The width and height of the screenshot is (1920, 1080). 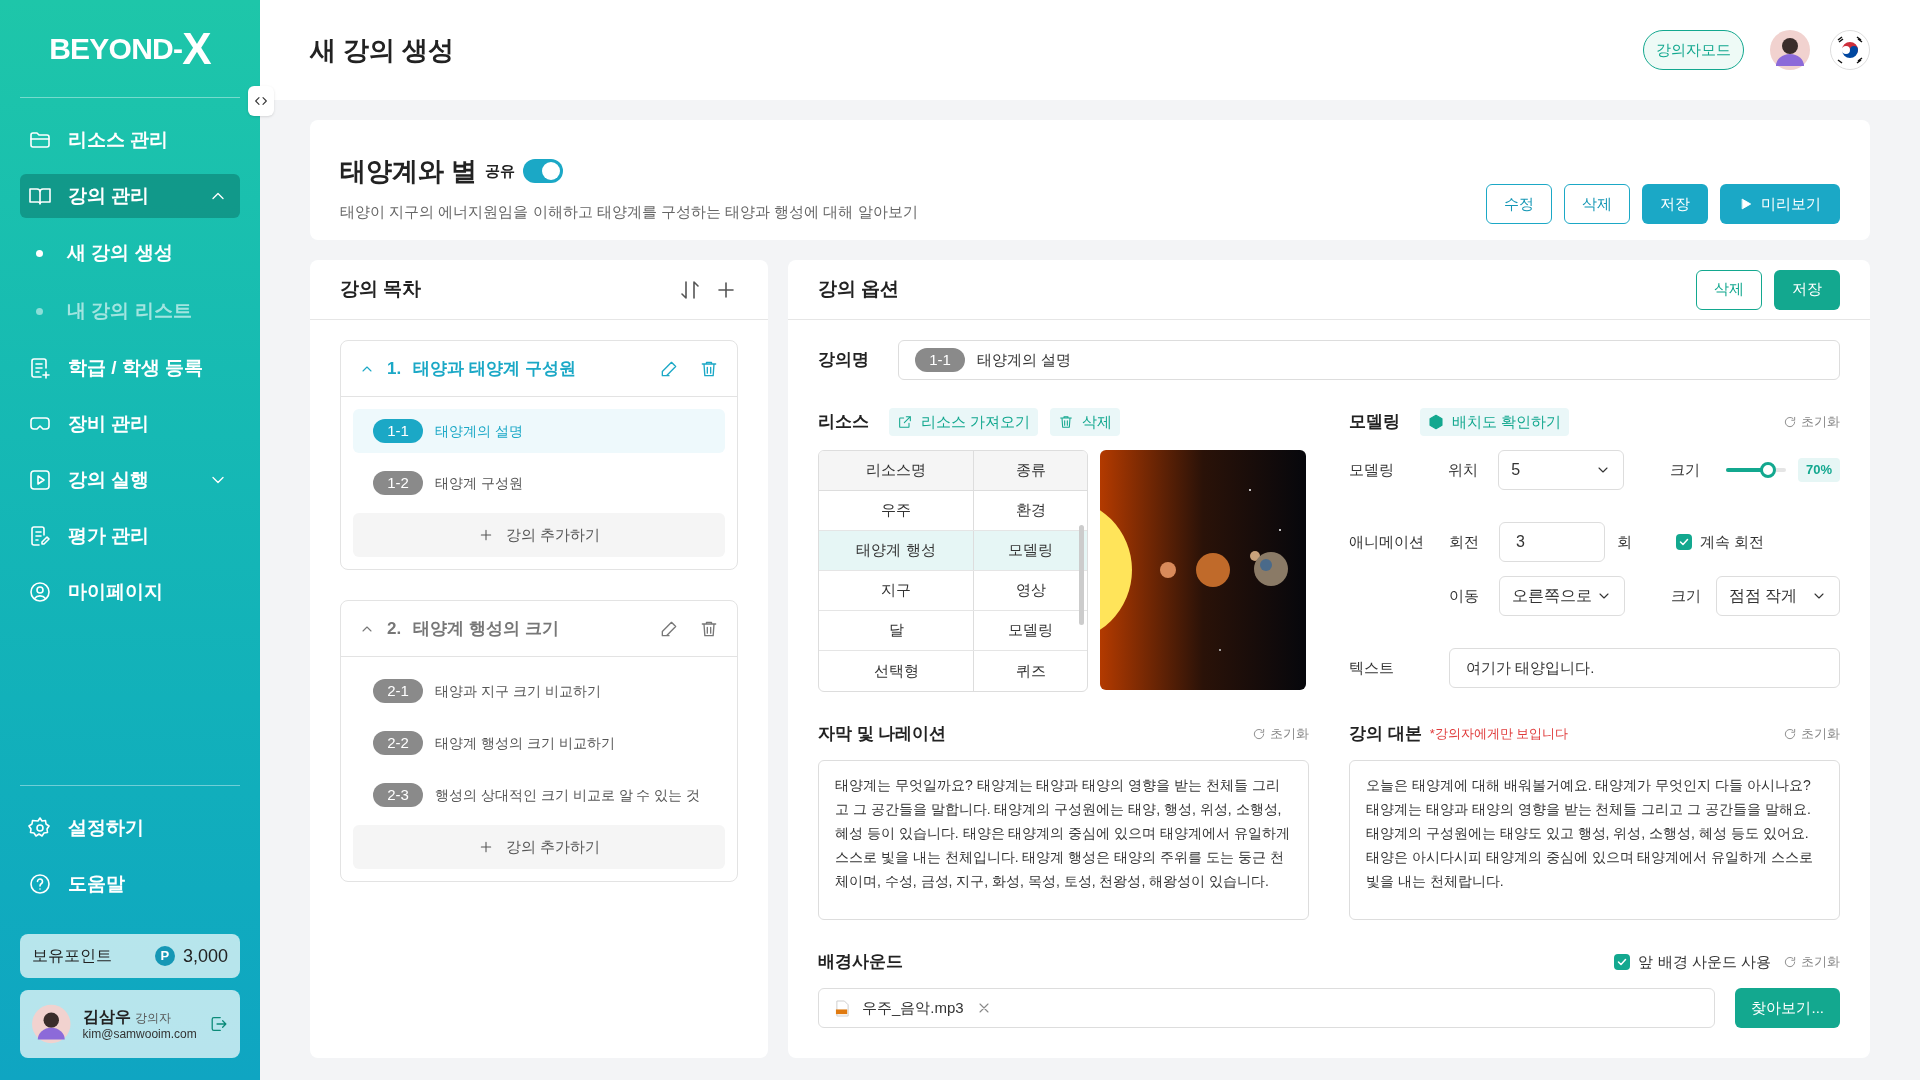 What do you see at coordinates (1644, 668) in the screenshot?
I see `text-field: 여기가 태양입니다.` at bounding box center [1644, 668].